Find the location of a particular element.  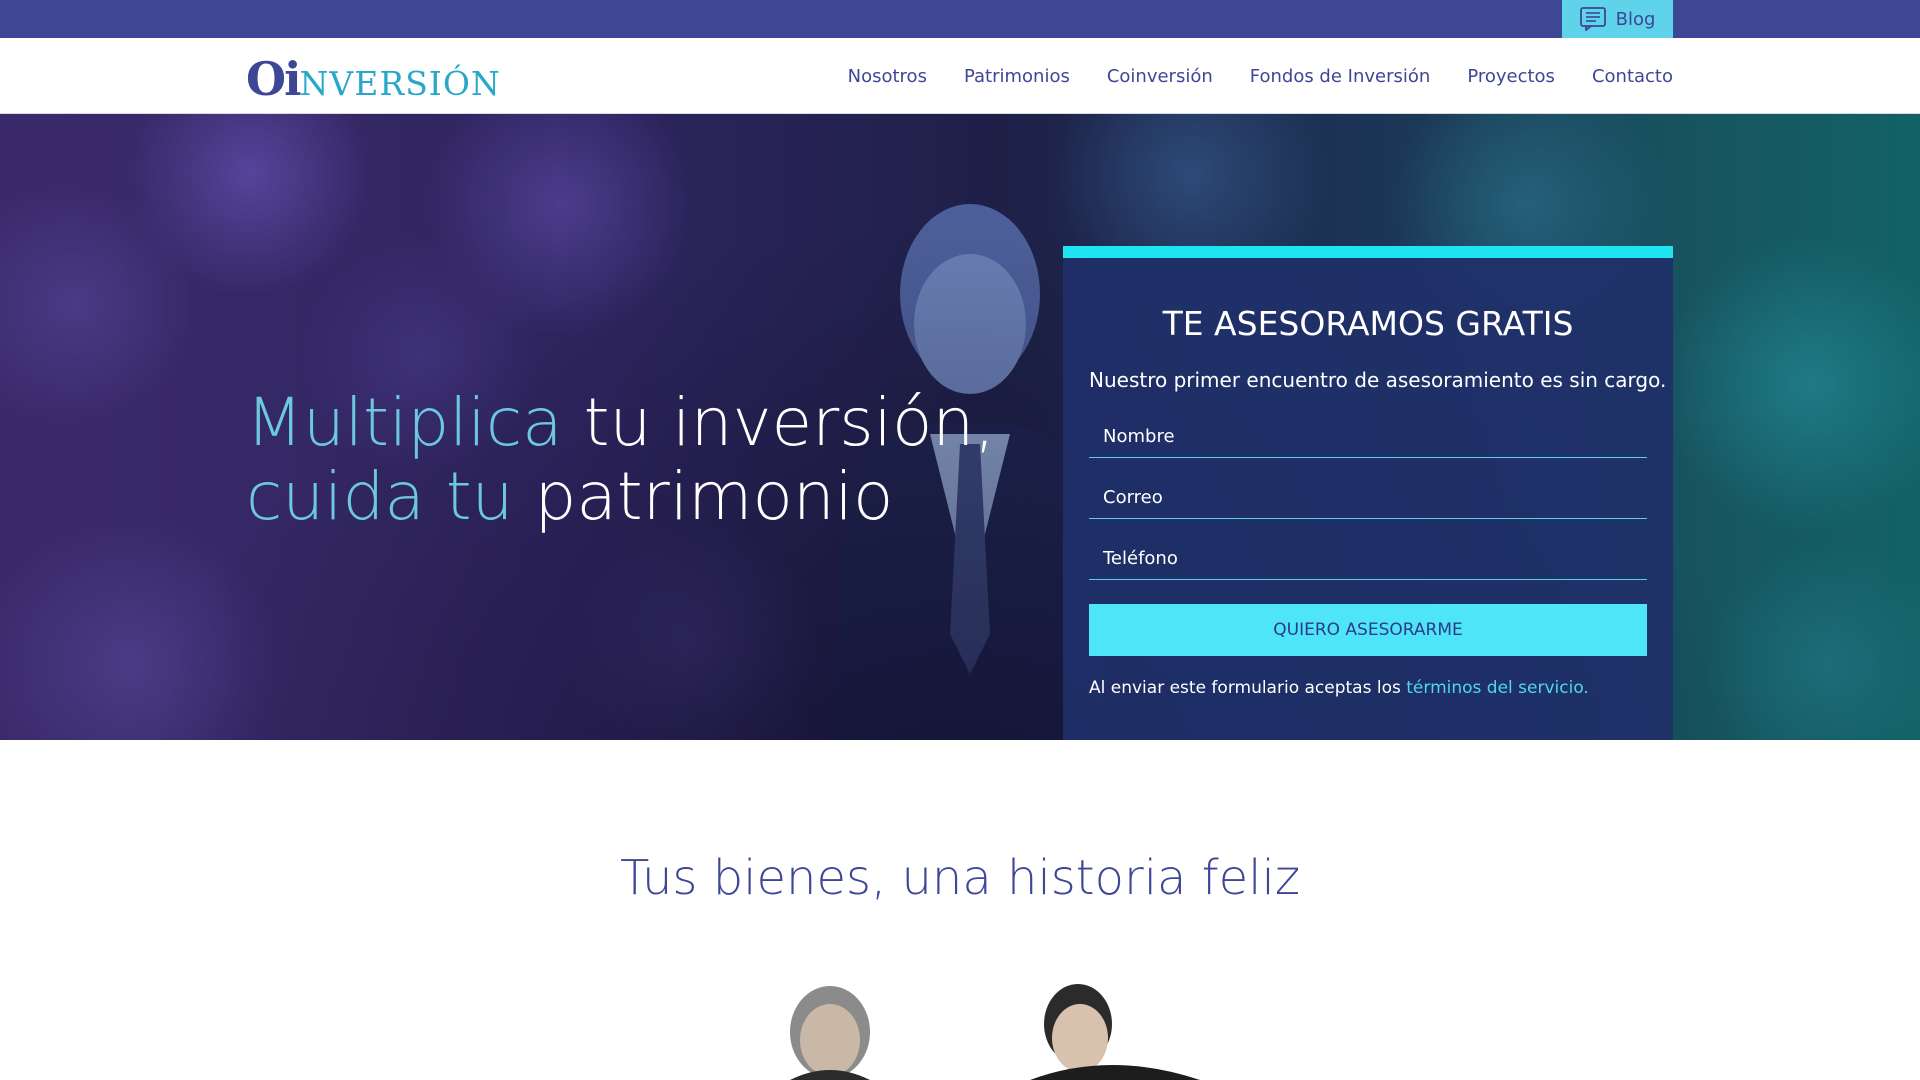

blog-label: Blog is located at coordinates (1635, 19).